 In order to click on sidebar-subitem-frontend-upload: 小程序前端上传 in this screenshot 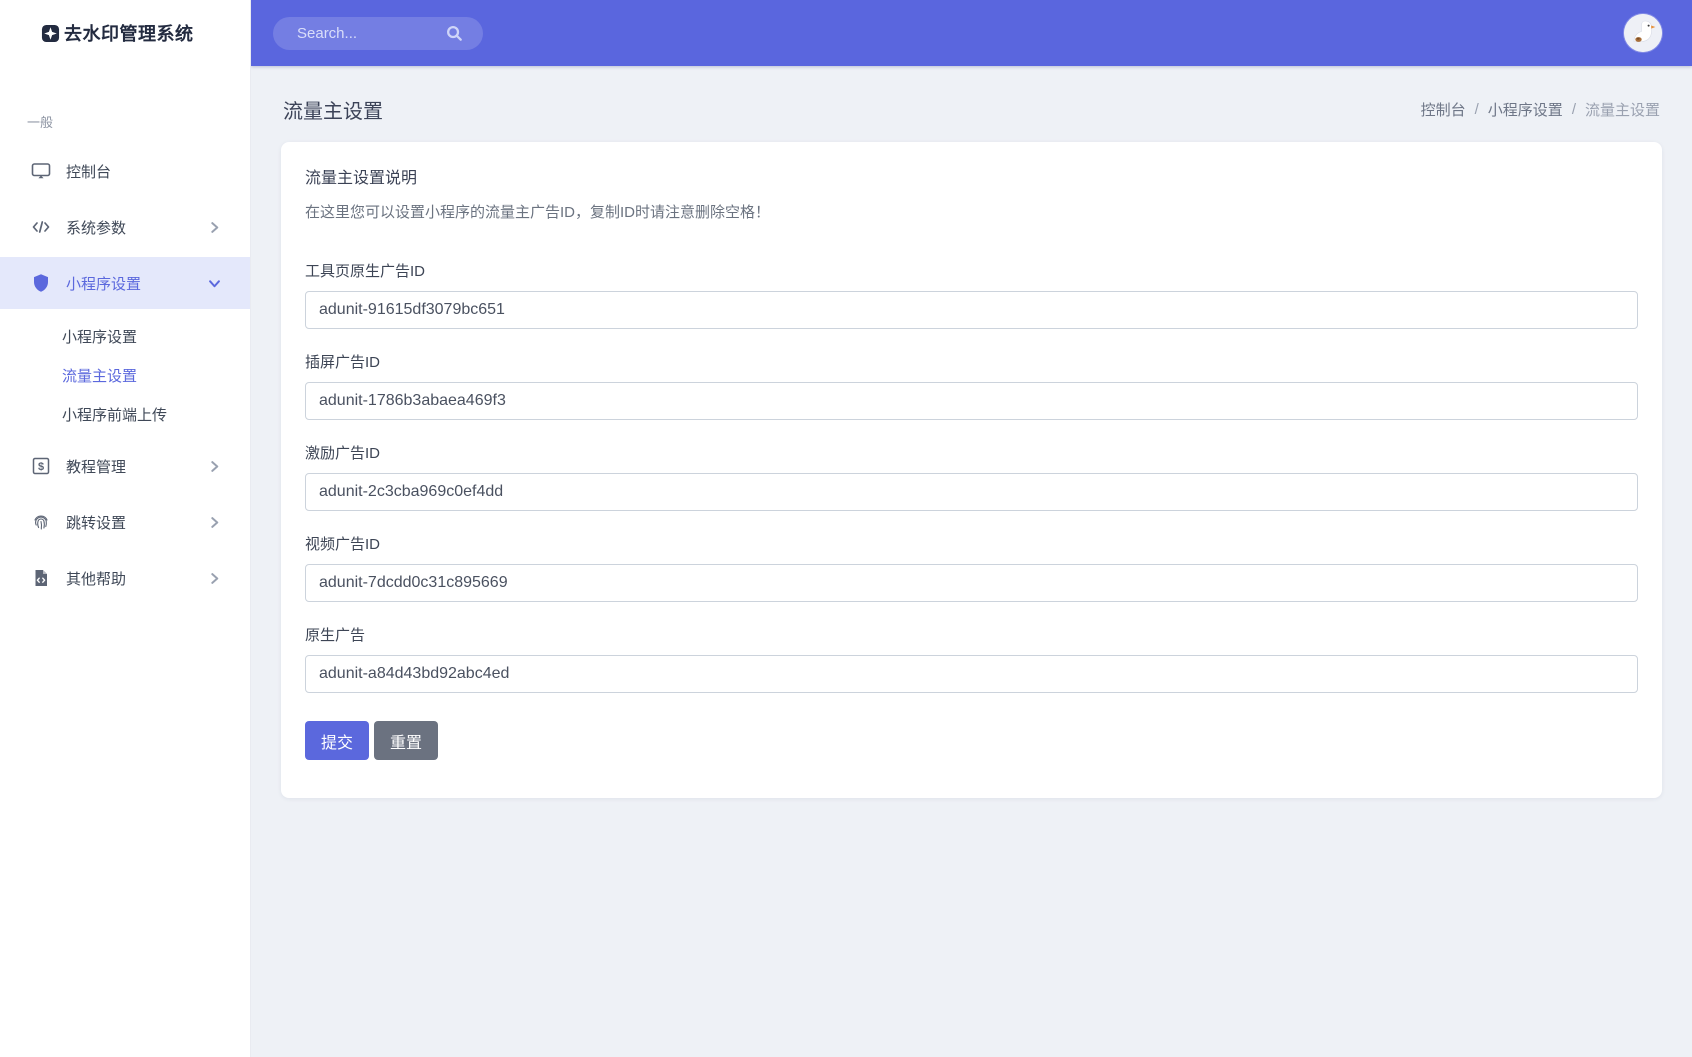, I will do `click(125, 414)`.